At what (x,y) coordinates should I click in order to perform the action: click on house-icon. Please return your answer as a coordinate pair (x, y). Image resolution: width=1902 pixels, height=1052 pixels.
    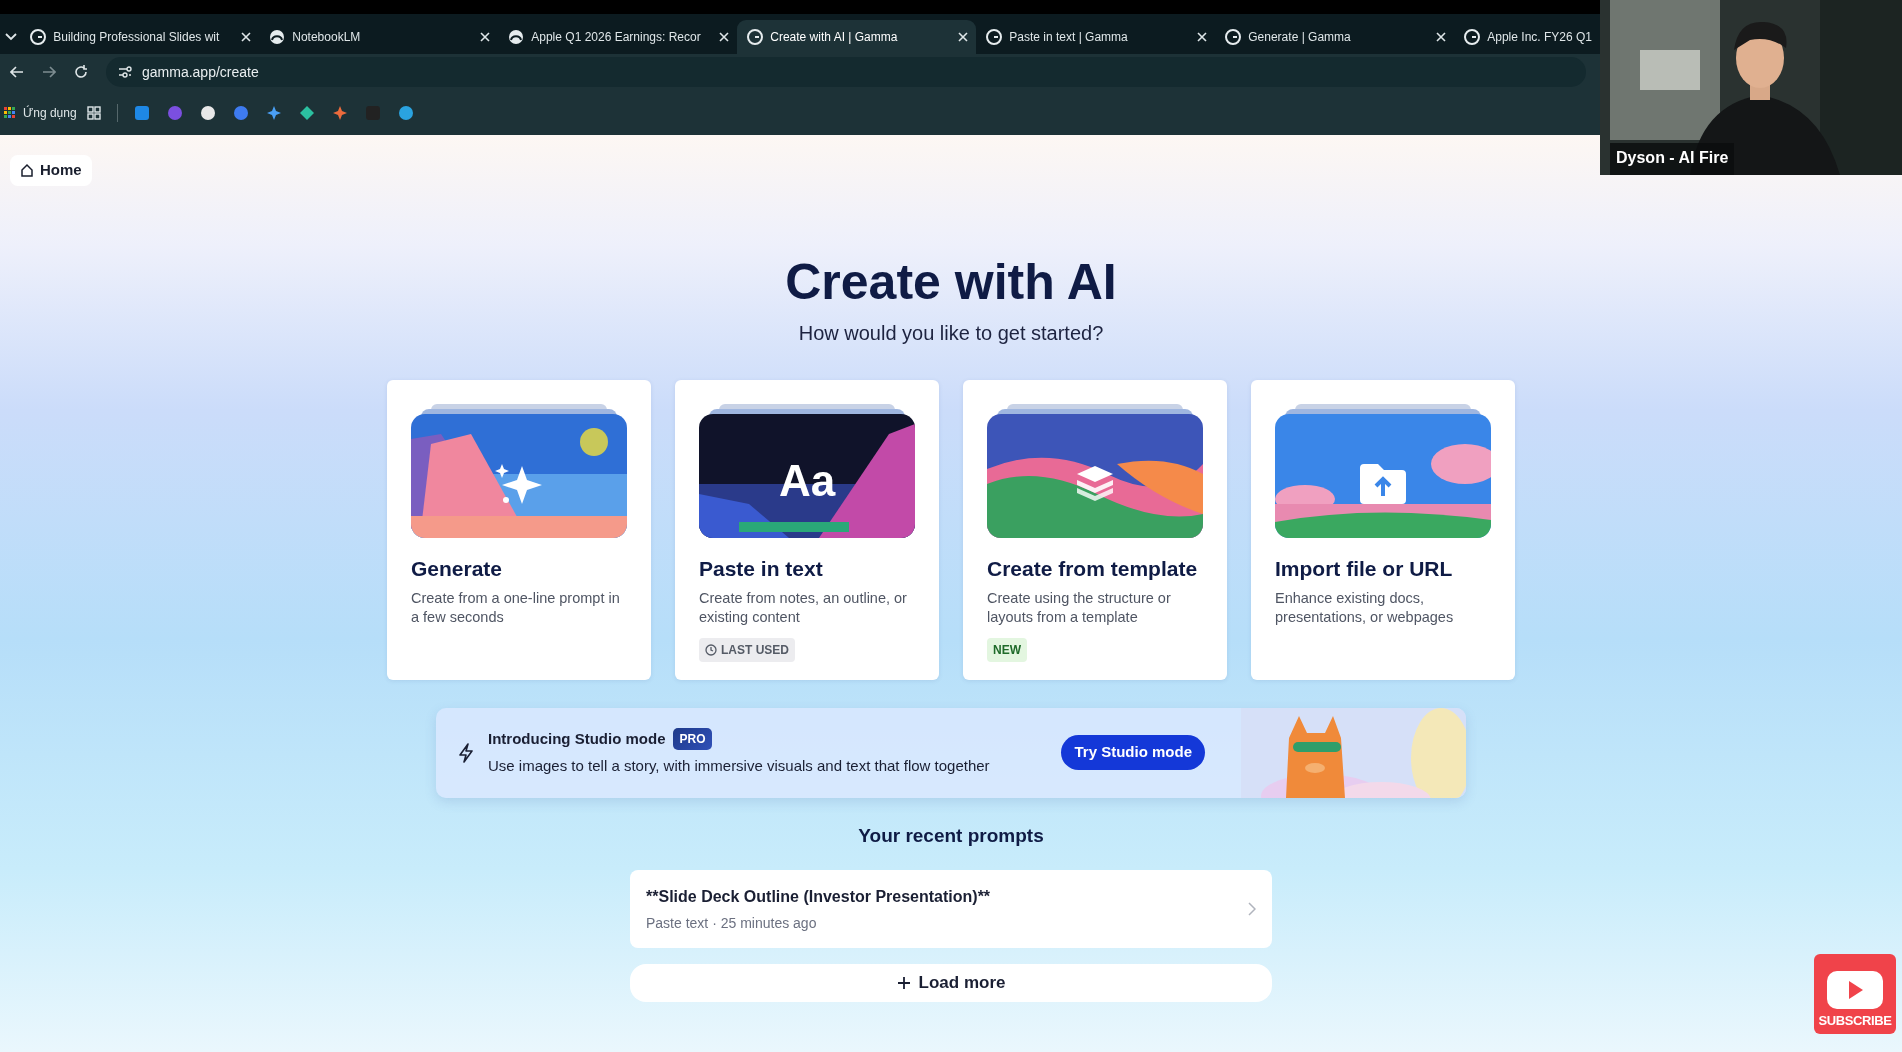
    Looking at the image, I should click on (27, 170).